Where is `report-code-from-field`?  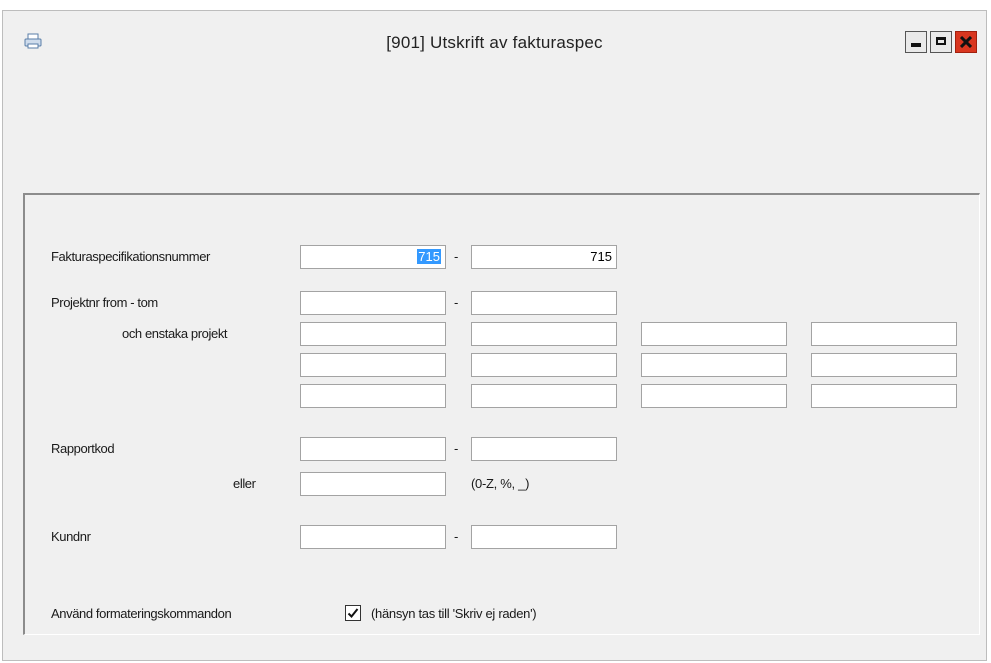 report-code-from-field is located at coordinates (373, 449).